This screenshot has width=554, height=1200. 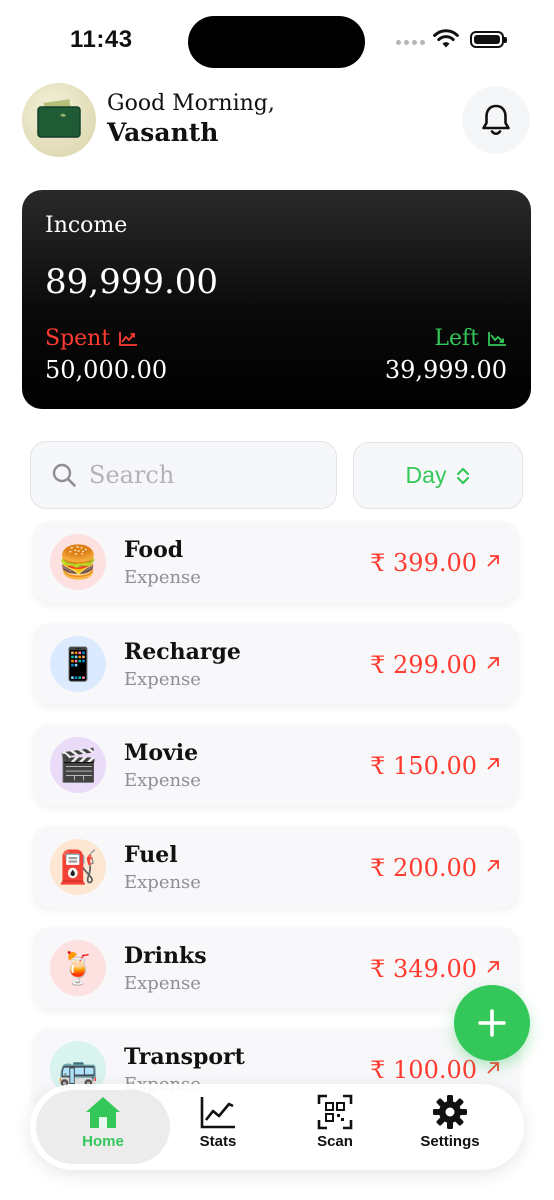 What do you see at coordinates (151, 855) in the screenshot?
I see `item-name: Fuel` at bounding box center [151, 855].